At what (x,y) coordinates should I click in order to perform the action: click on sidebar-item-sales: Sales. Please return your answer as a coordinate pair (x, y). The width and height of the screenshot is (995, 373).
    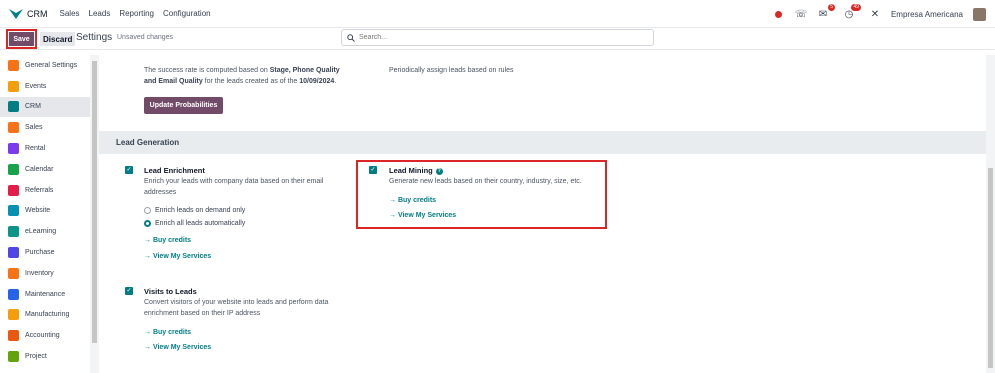
    Looking at the image, I should click on (45, 127).